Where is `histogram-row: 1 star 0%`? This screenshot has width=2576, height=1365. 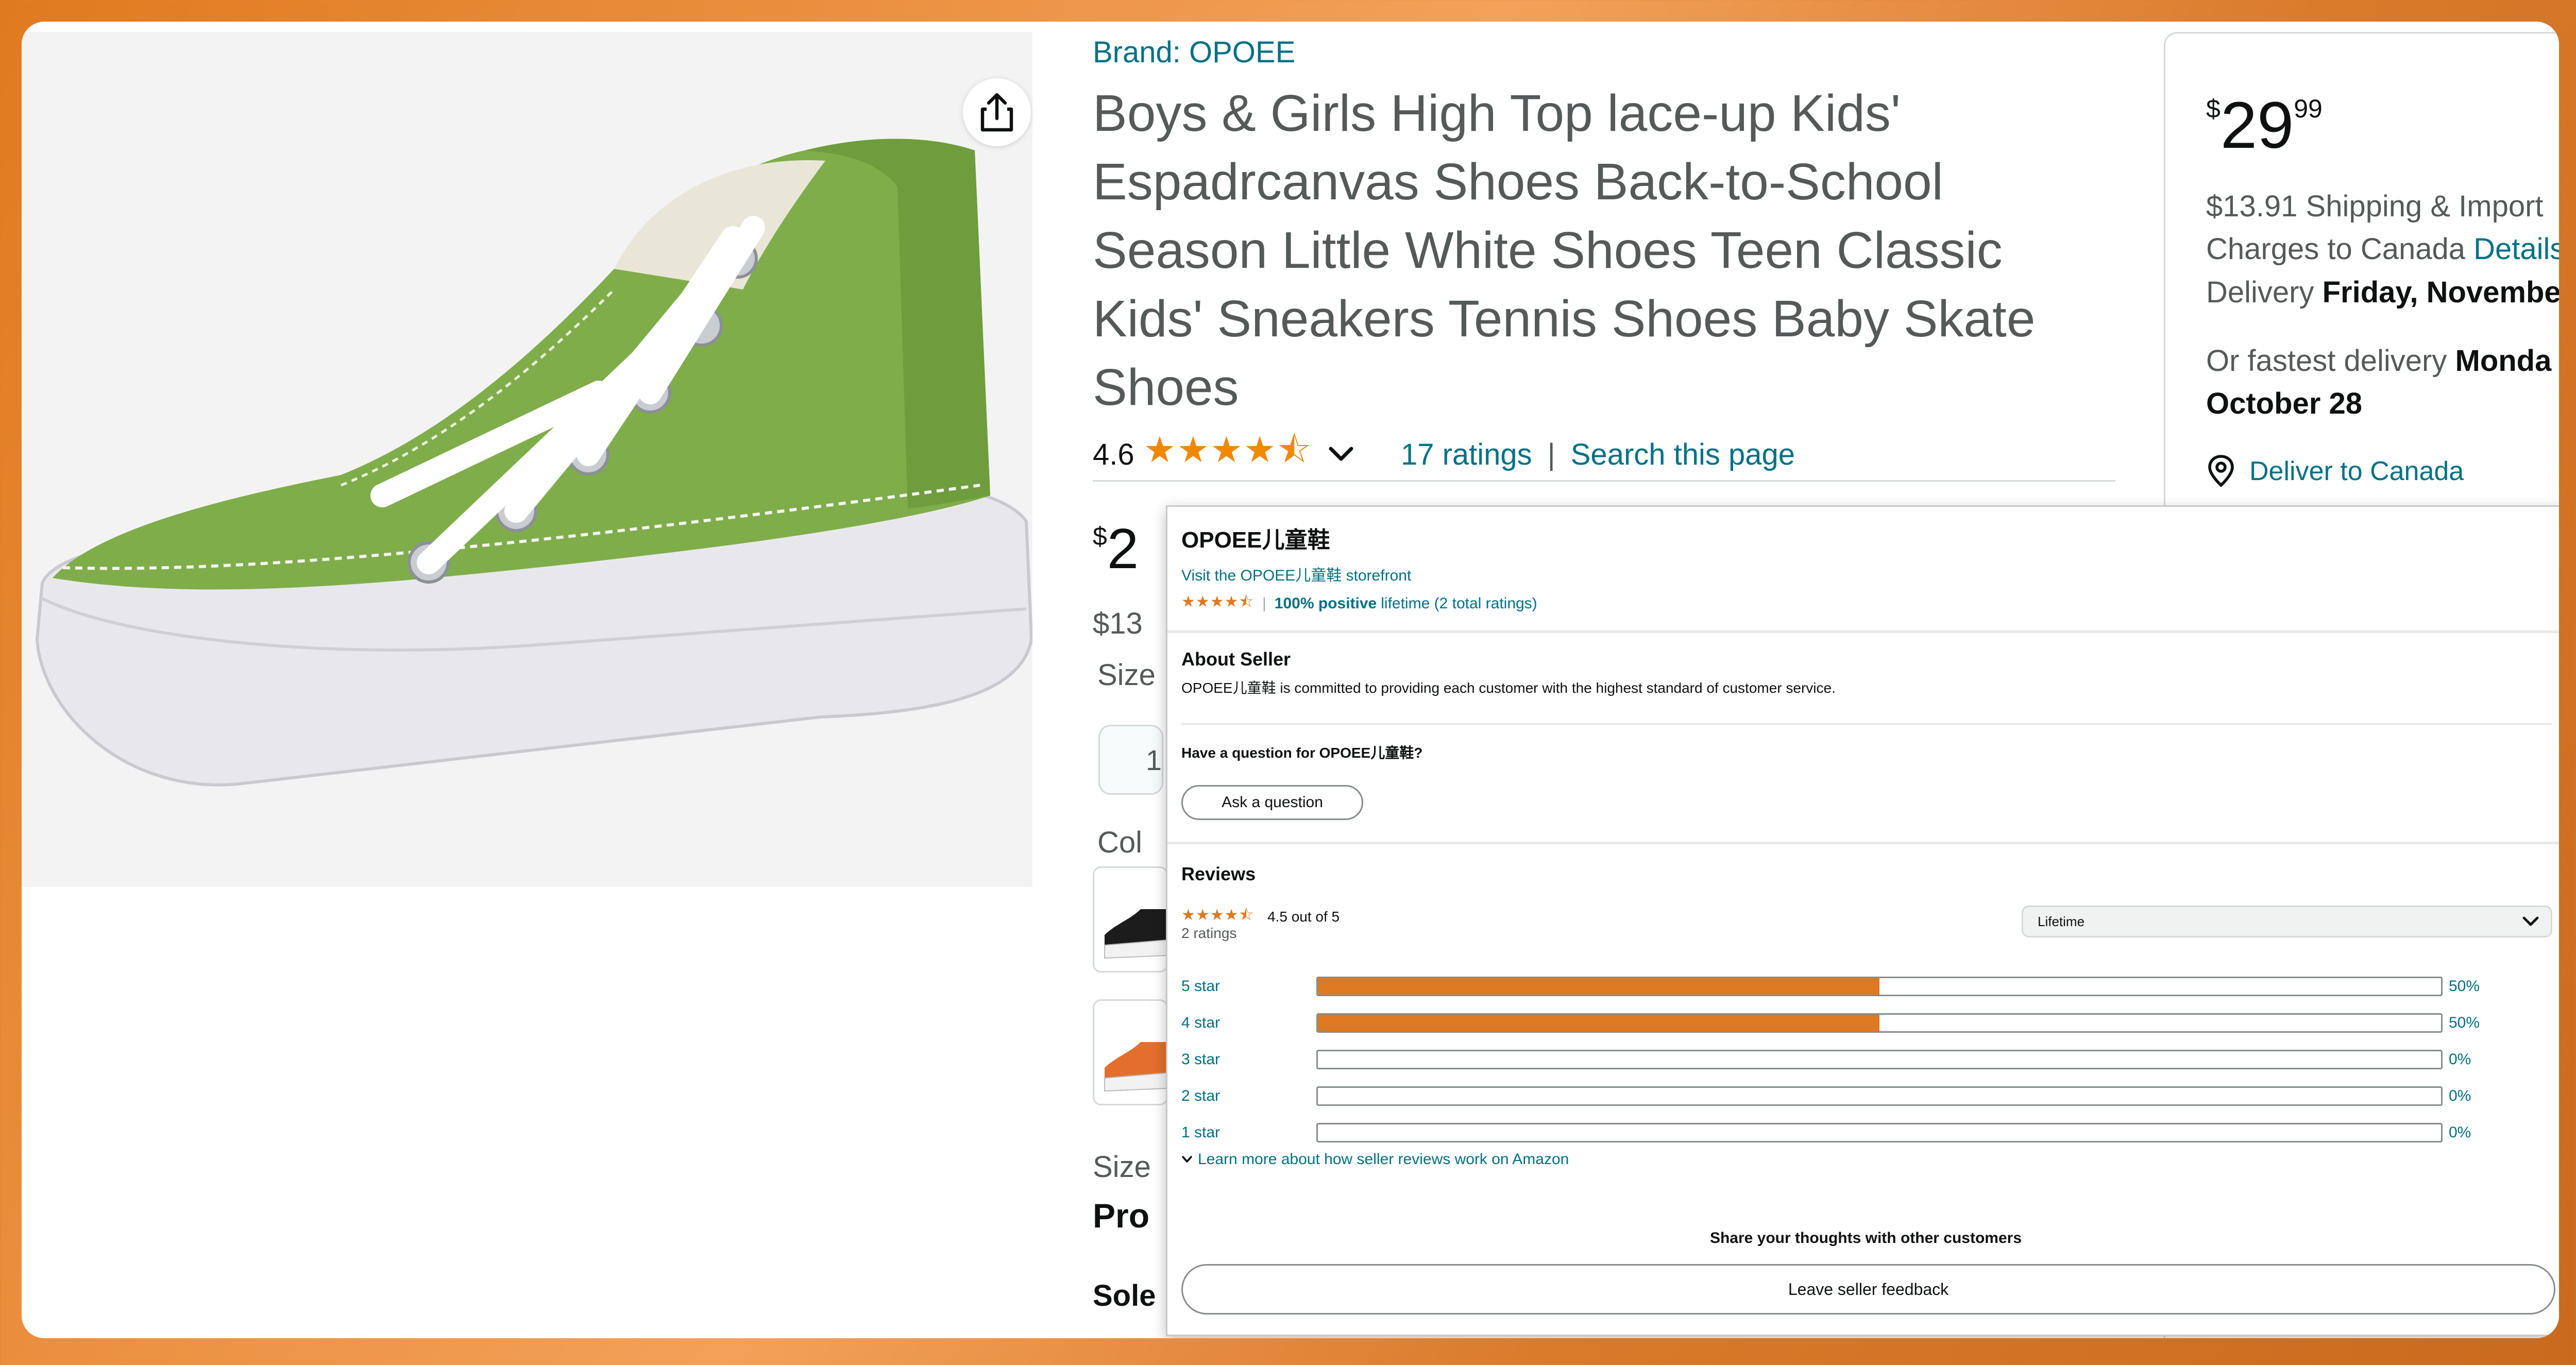
histogram-row: 1 star 0% is located at coordinates (1856, 1133).